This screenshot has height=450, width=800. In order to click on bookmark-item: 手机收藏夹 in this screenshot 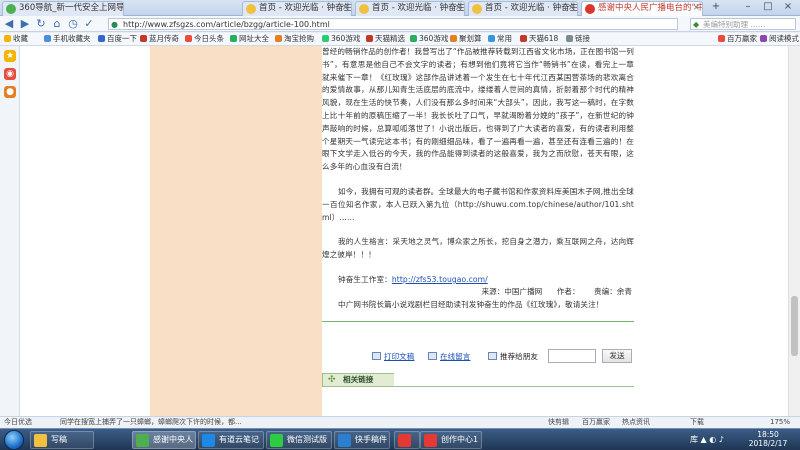, I will do `click(67, 39)`.